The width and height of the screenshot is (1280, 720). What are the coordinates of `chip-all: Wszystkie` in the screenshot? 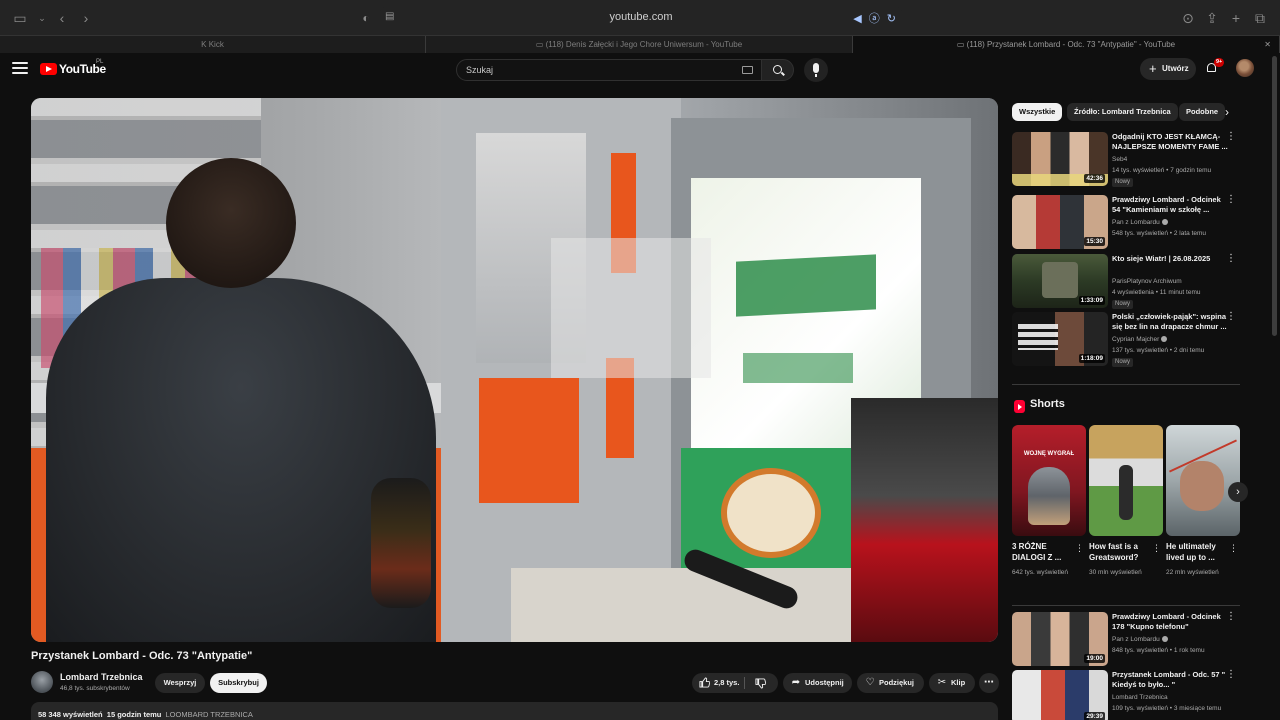 It's located at (1037, 112).